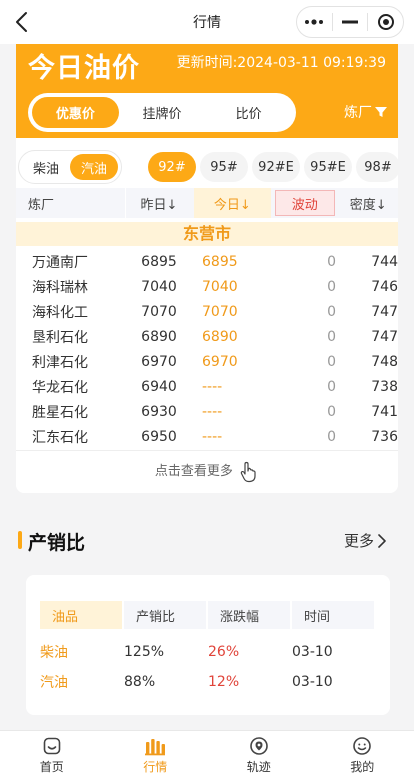 This screenshot has width=414, height=780. What do you see at coordinates (81, 615) in the screenshot?
I see `col-product: 油品` at bounding box center [81, 615].